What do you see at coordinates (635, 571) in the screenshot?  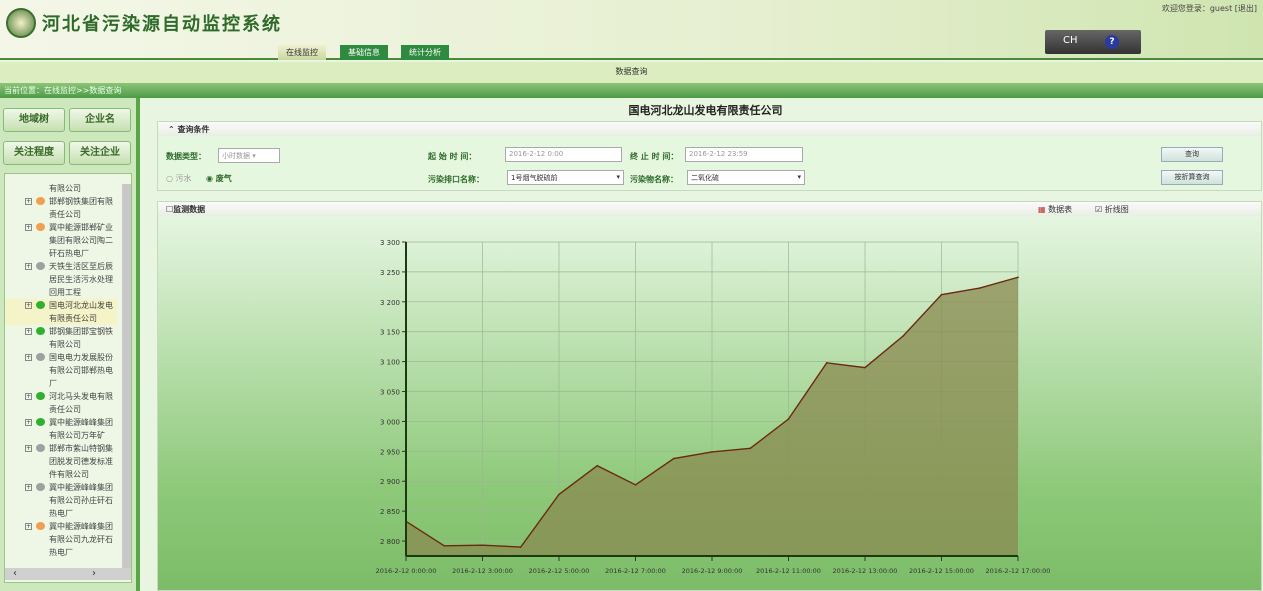 I see `x-tick-label: 2016-2-12 7:00:00` at bounding box center [635, 571].